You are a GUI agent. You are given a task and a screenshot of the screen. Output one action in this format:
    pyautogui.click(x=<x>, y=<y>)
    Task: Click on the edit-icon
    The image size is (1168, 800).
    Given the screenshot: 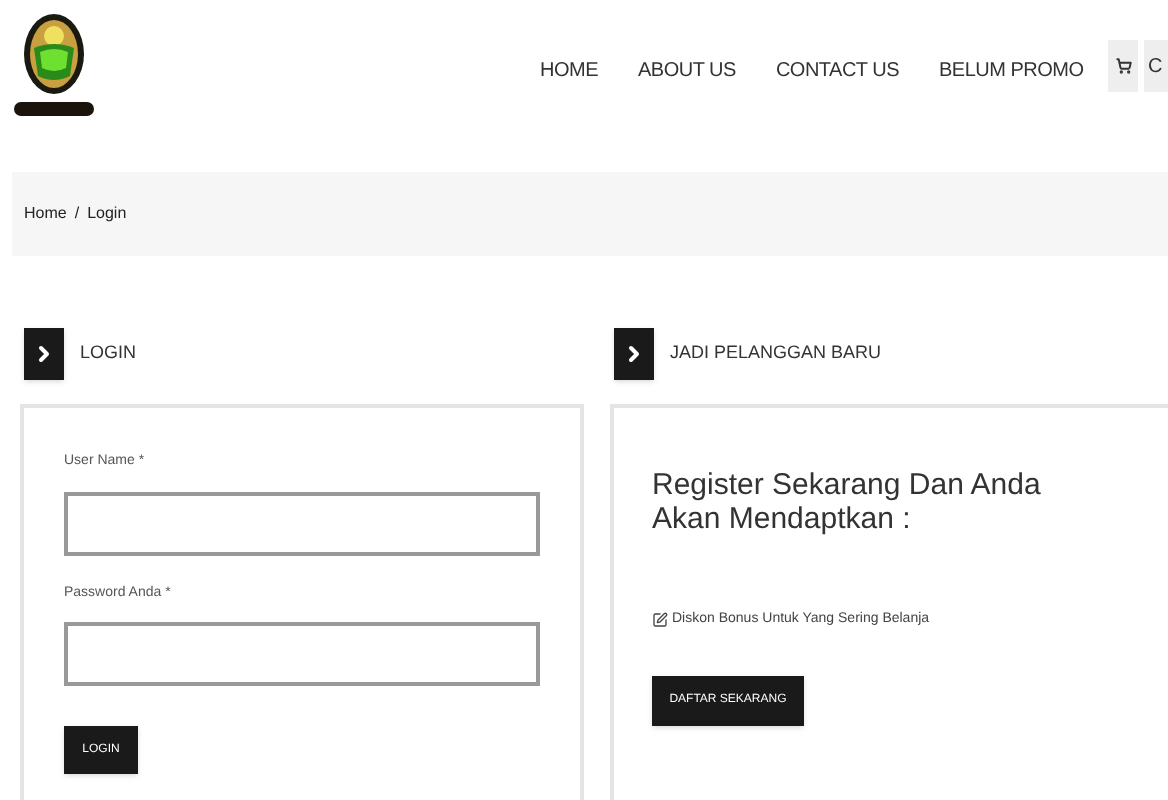 What is the action you would take?
    pyautogui.click(x=660, y=620)
    